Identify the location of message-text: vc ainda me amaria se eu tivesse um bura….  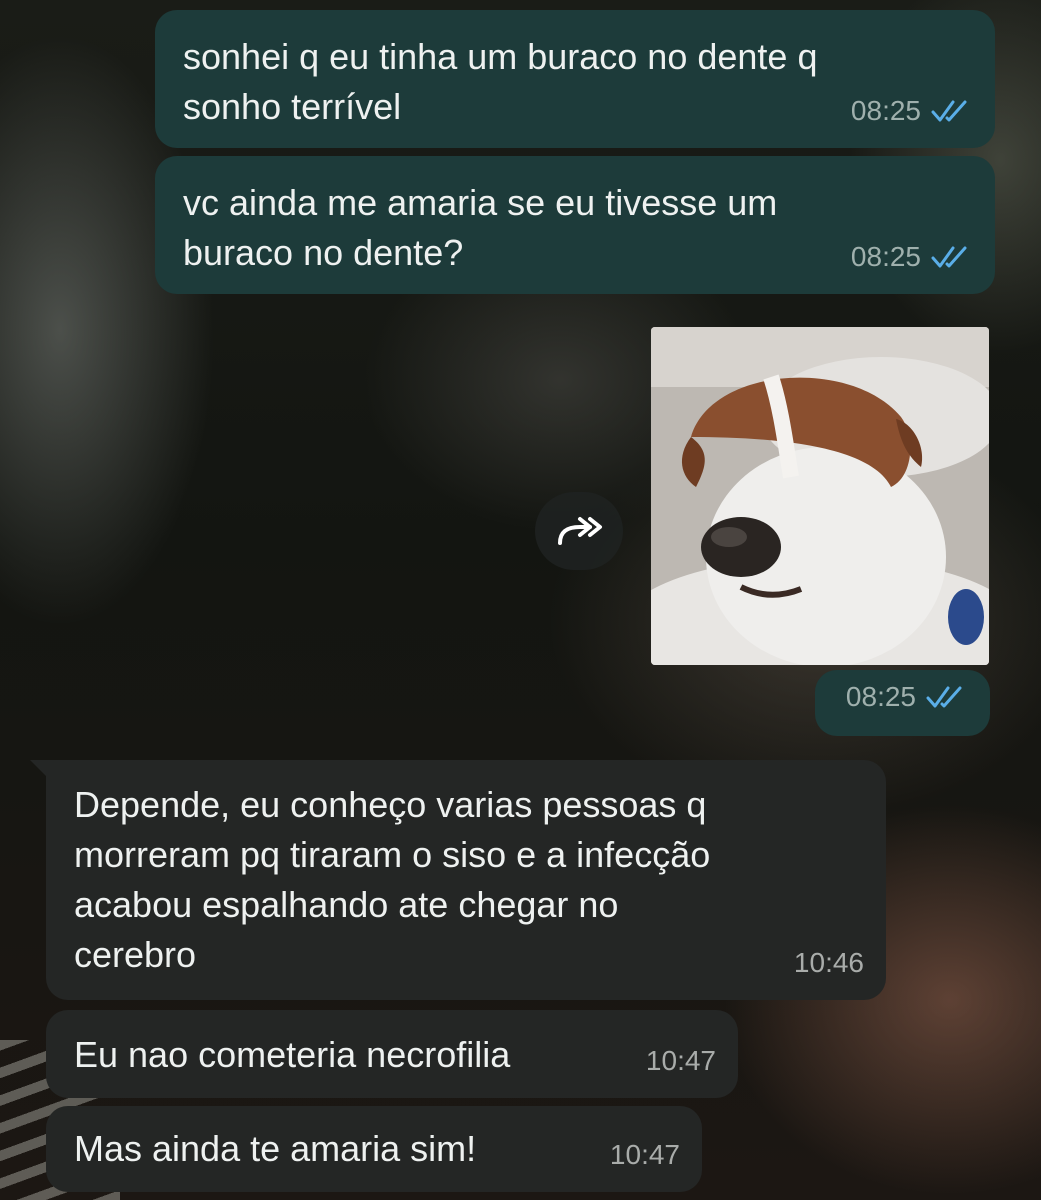
(480, 227).